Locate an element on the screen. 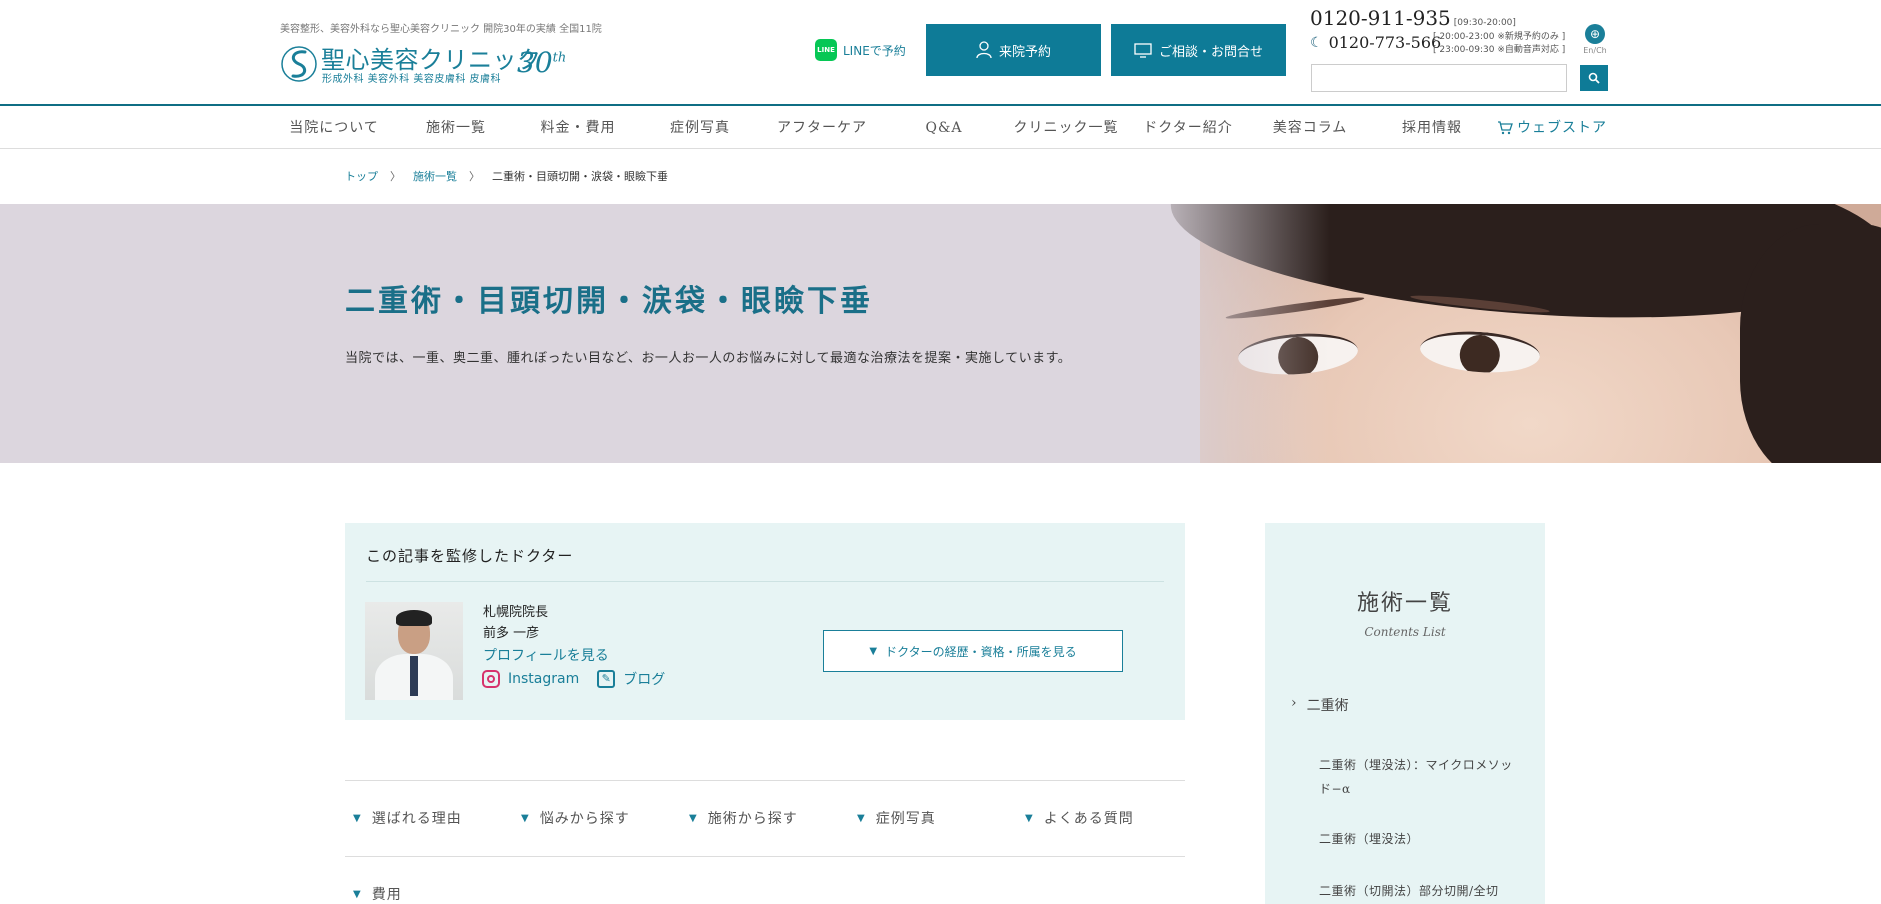 This screenshot has width=1881, height=904. reserve-button: 来院予約 is located at coordinates (1013, 50).